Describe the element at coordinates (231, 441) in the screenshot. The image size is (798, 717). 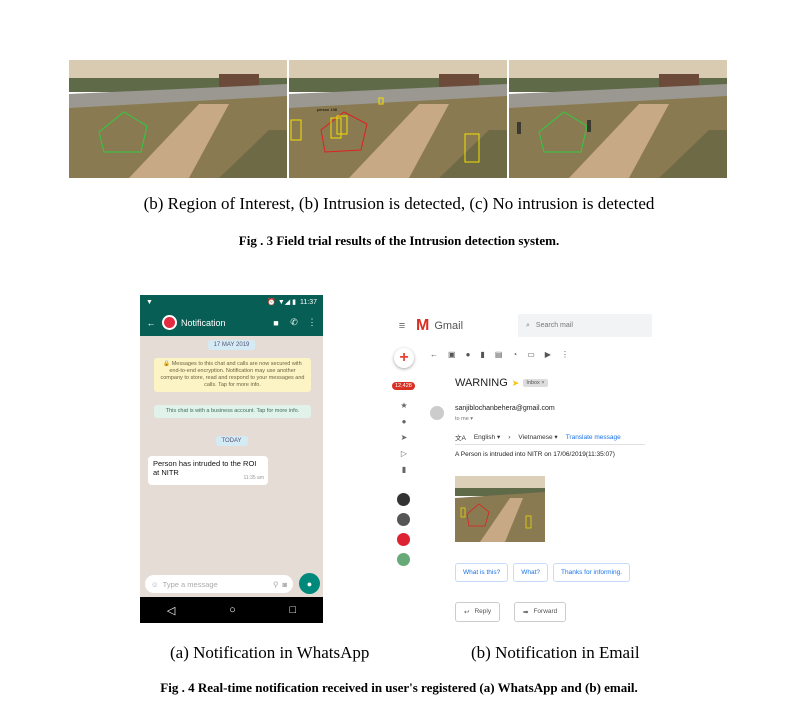
I see `today-pill: TODAY` at that location.